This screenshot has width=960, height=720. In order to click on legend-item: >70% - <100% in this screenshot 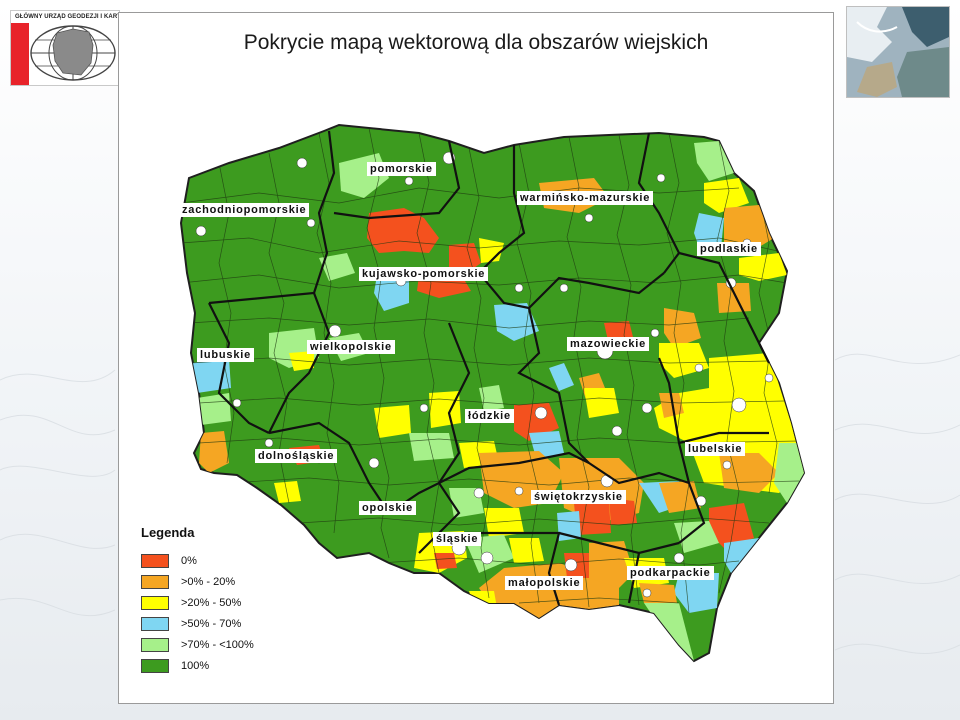, I will do `click(216, 644)`.